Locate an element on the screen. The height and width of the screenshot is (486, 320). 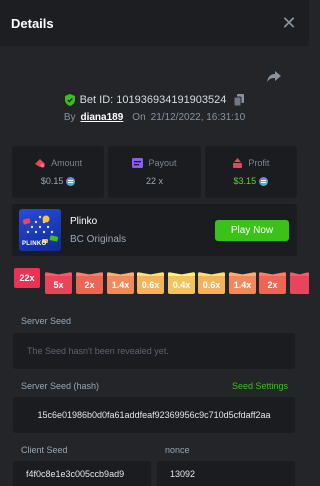
client-seed-field: f4f0c8e1e3c005ccb9ad9 is located at coordinates (82, 473).